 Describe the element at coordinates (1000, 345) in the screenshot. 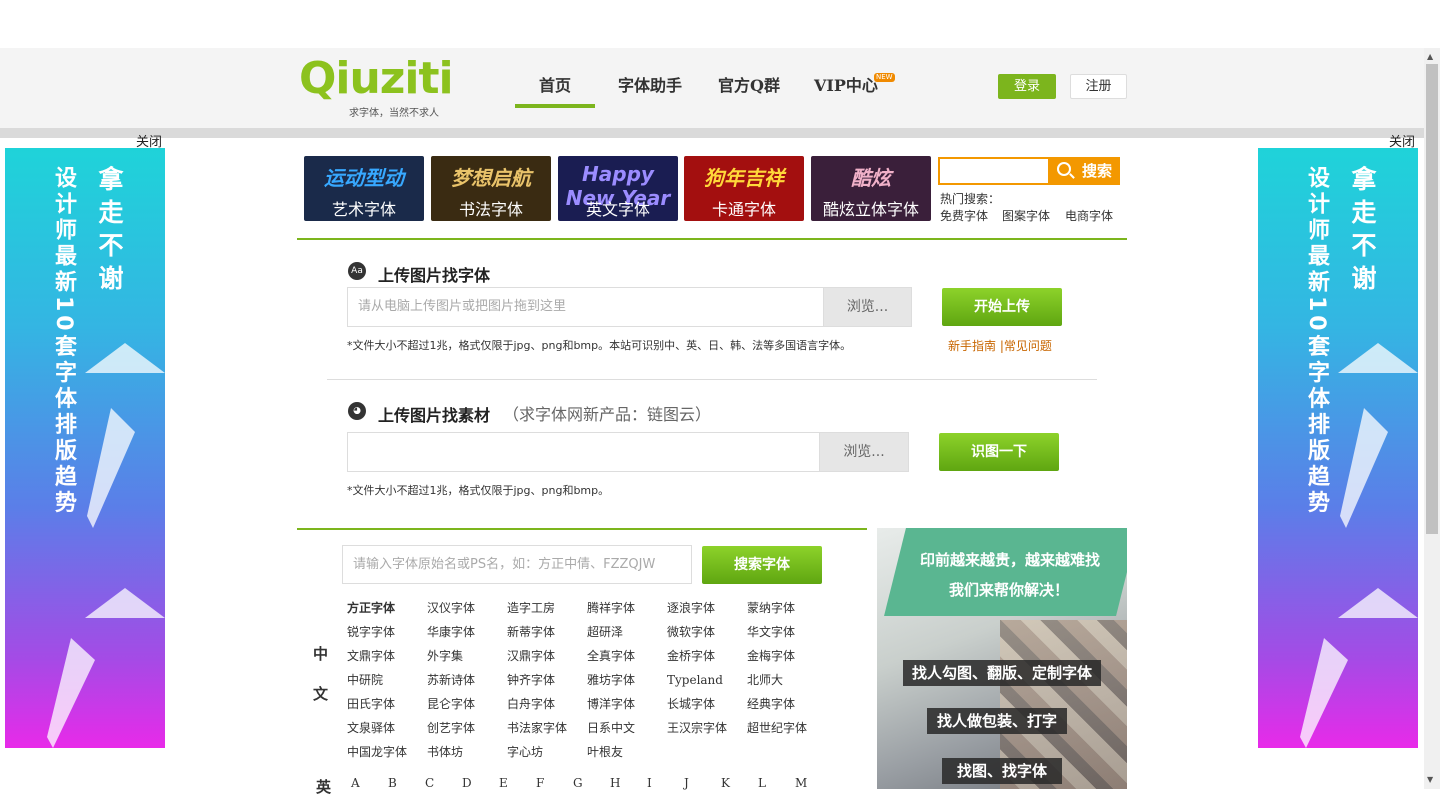

I see `help-links: 新手指南 |常见问题` at that location.